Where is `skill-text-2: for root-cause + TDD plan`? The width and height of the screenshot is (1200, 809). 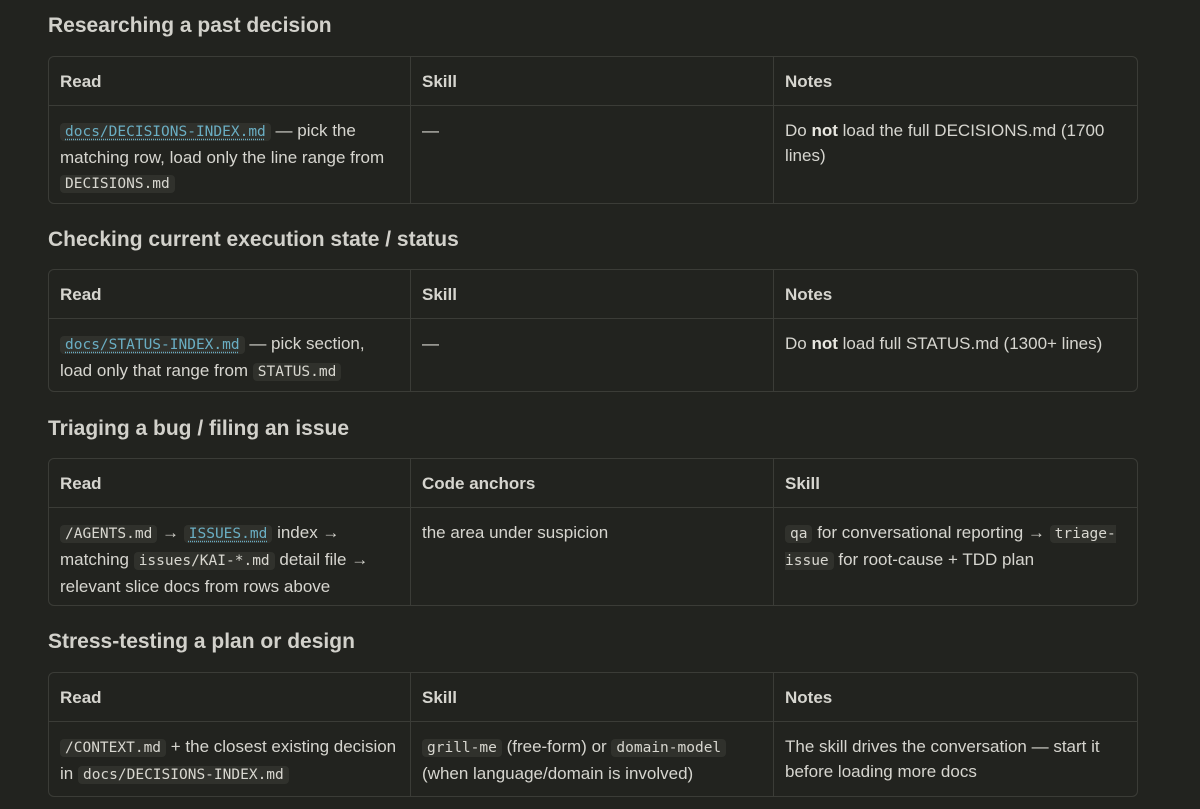 skill-text-2: for root-cause + TDD plan is located at coordinates (934, 559).